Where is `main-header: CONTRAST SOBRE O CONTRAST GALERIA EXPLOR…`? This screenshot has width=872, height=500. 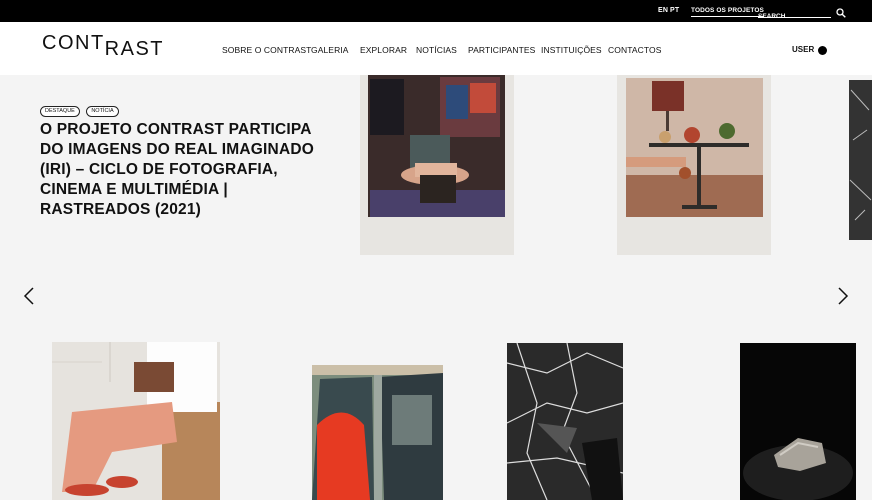 main-header: CONTRAST SOBRE O CONTRAST GALERIA EXPLOR… is located at coordinates (436, 48).